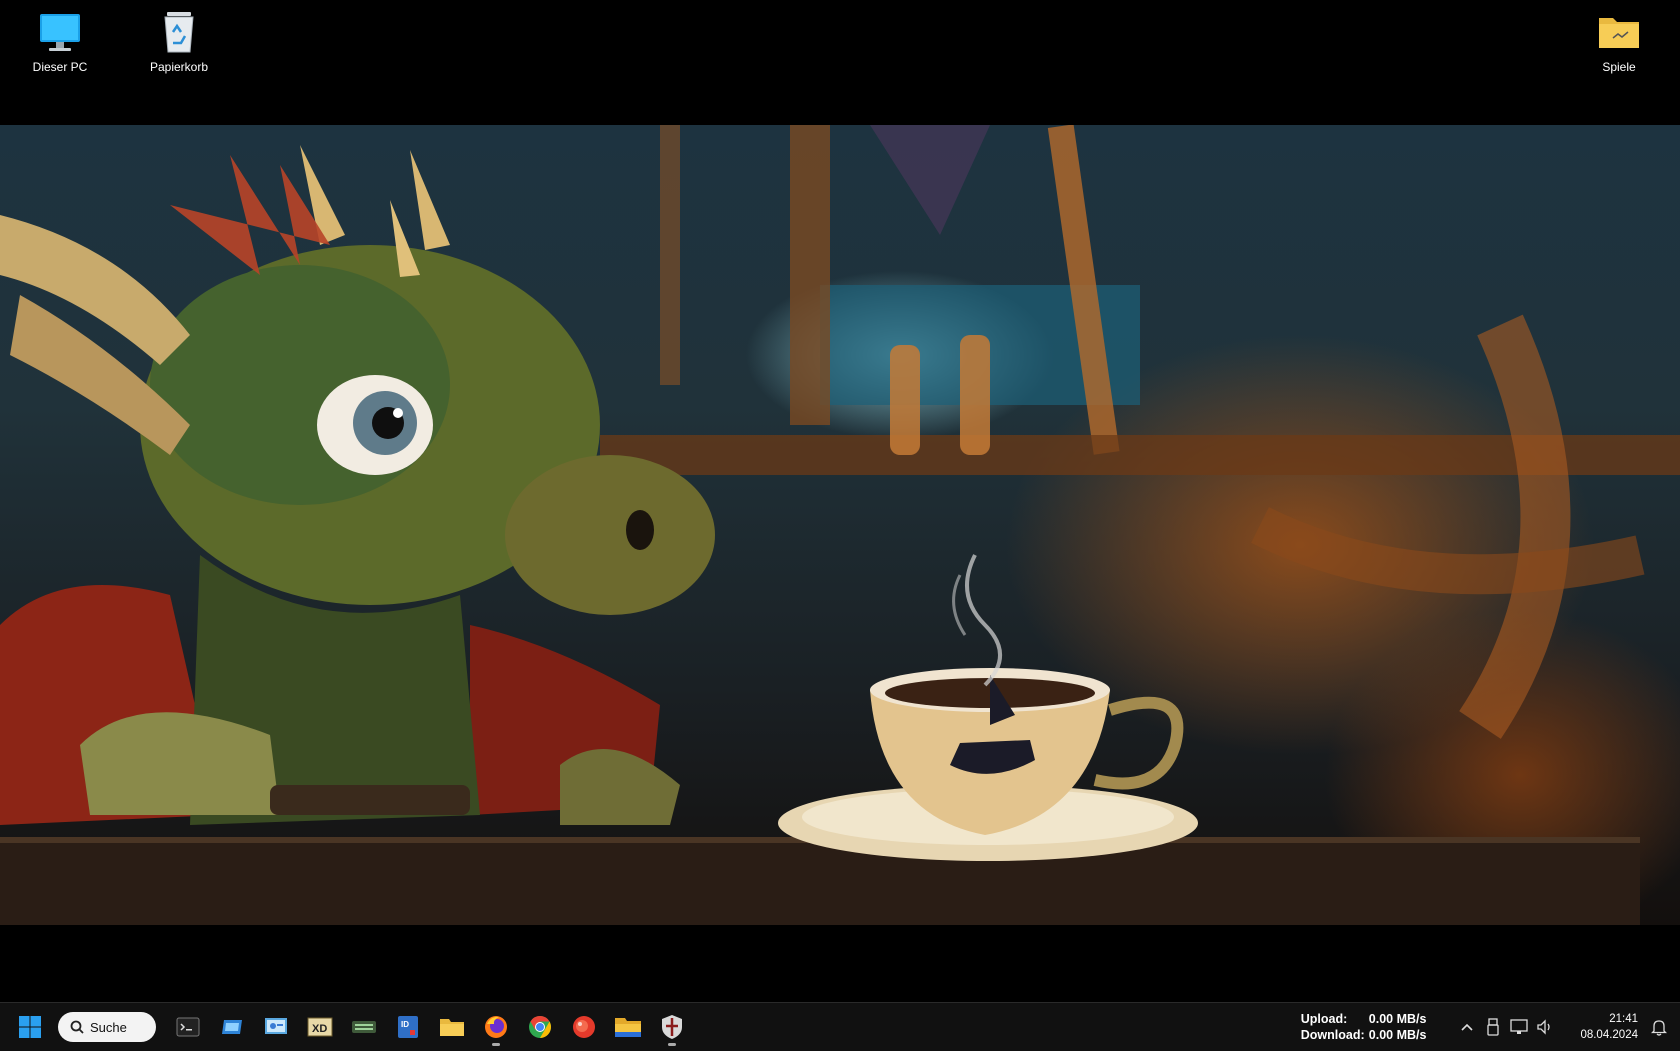 This screenshot has width=1680, height=1051. I want to click on usb-icon, so click(1493, 1027).